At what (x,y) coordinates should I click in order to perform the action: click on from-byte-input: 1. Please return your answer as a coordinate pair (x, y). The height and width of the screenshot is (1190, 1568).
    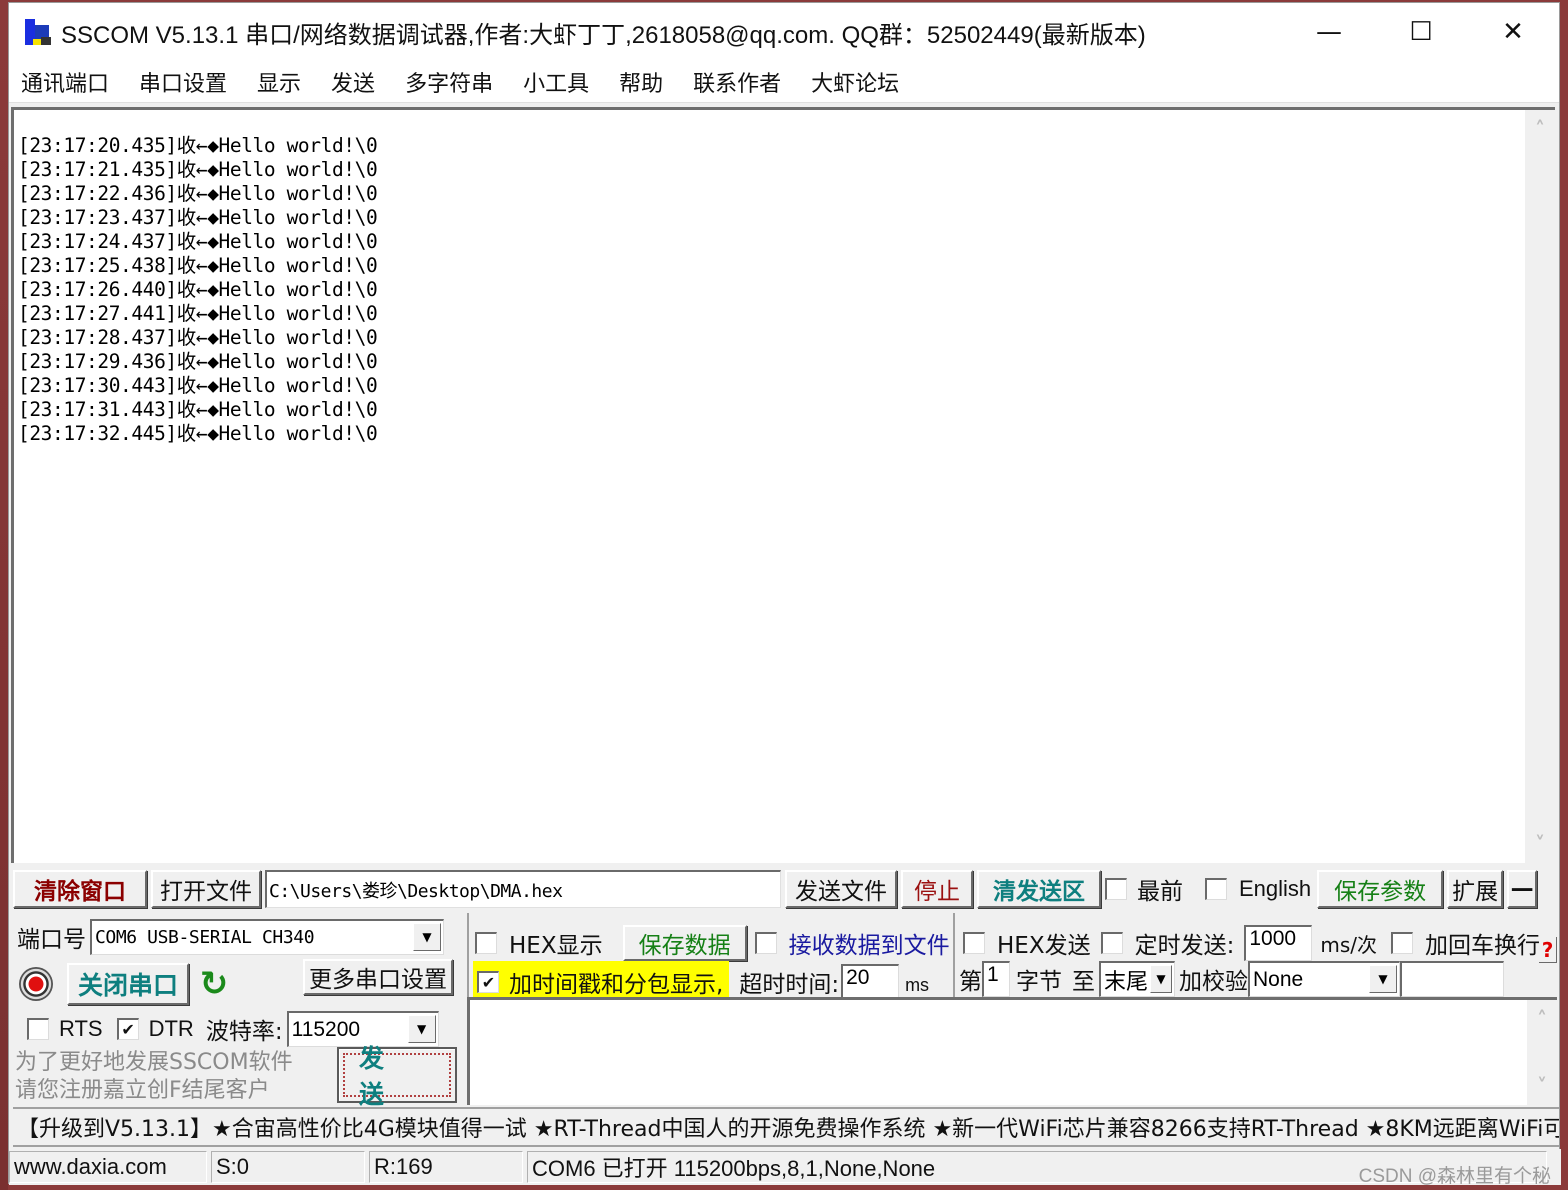
    Looking at the image, I should click on (996, 979).